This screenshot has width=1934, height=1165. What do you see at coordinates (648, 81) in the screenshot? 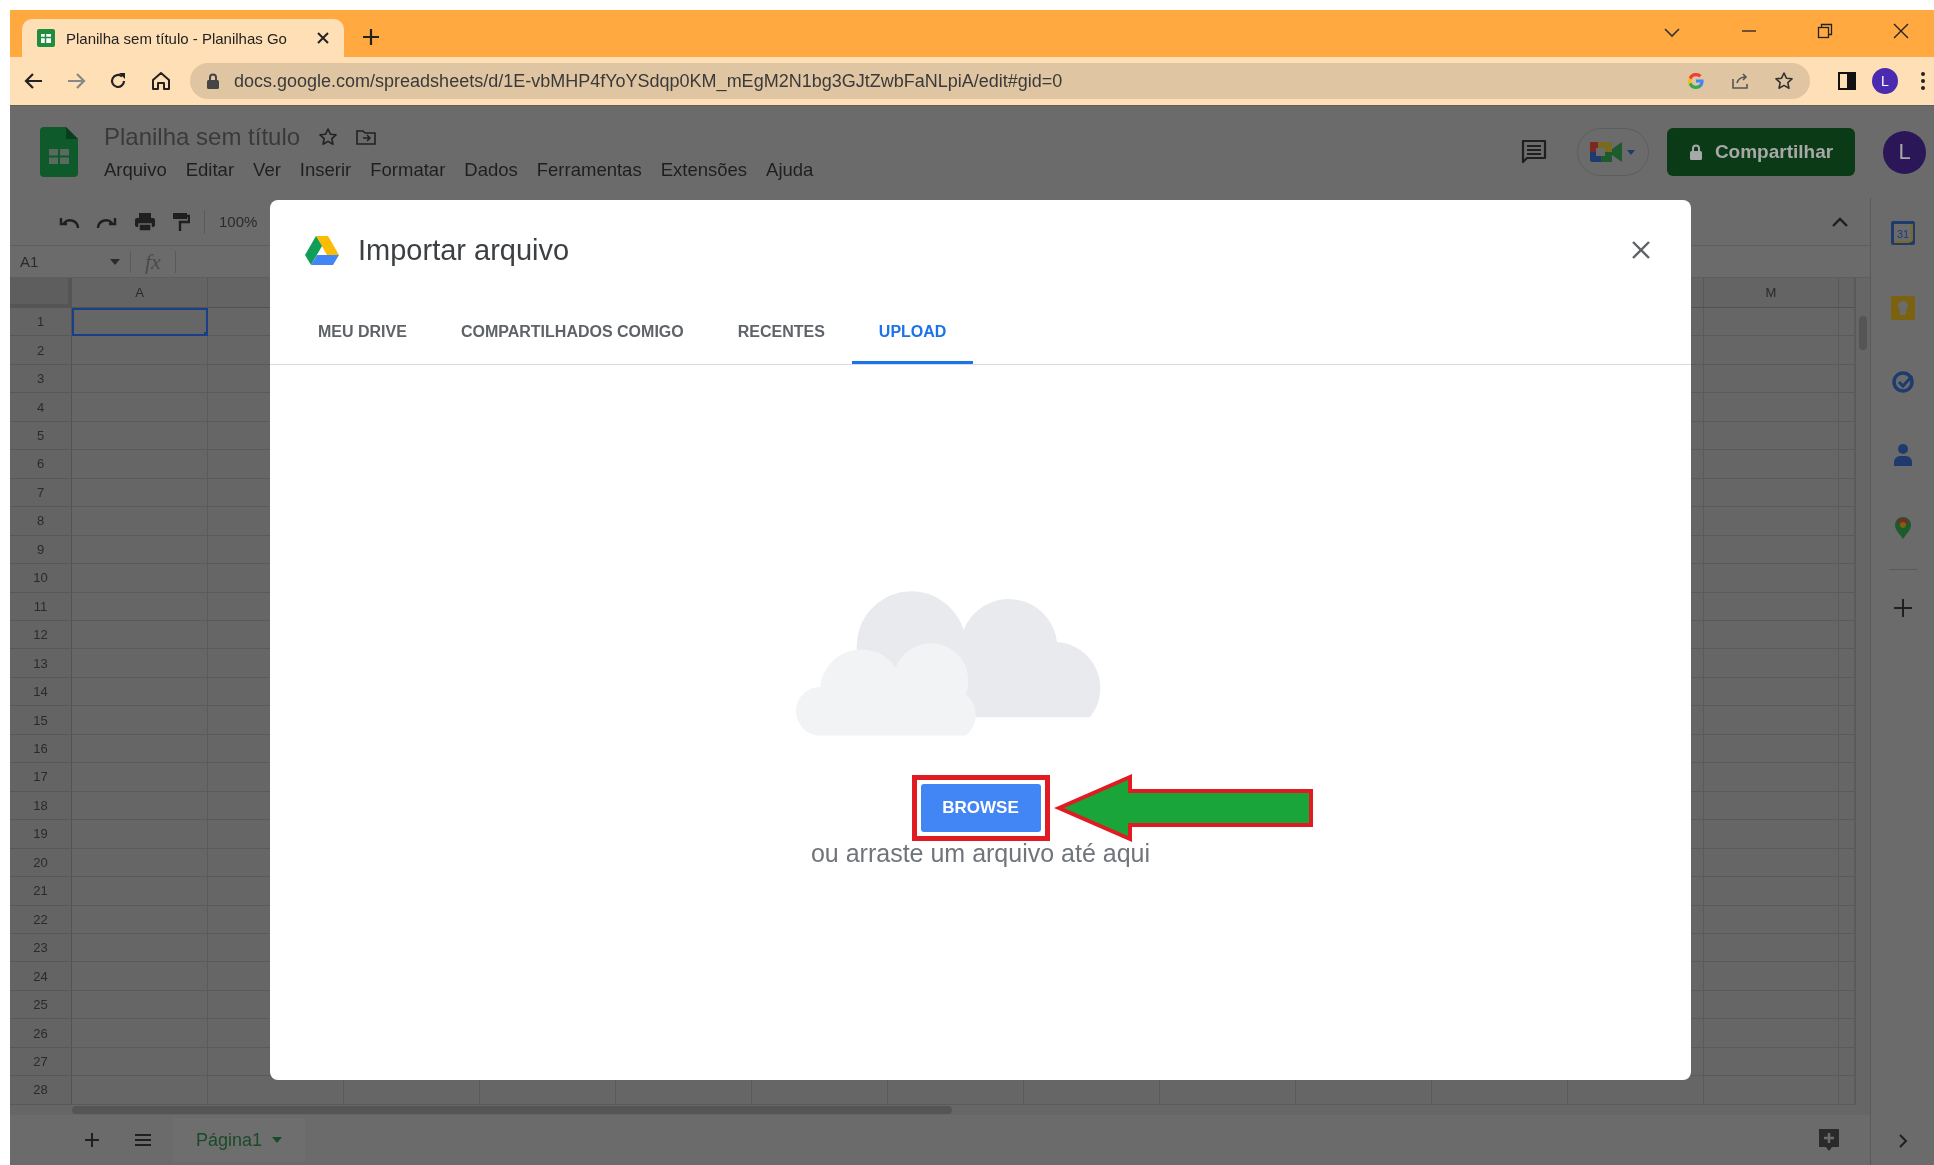
I see `url-text: docs.google.com/spreadsheets/d/1E-vbMHP4fYoYSdqp0KM_mEgM2N1bg3GJtZwbFaNLpiA/edit#gid=0` at bounding box center [648, 81].